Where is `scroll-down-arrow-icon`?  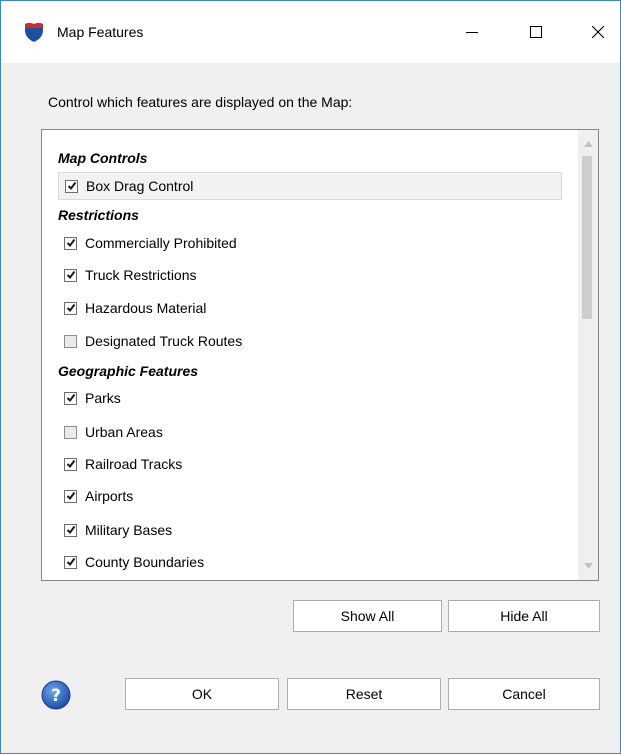 scroll-down-arrow-icon is located at coordinates (588, 566).